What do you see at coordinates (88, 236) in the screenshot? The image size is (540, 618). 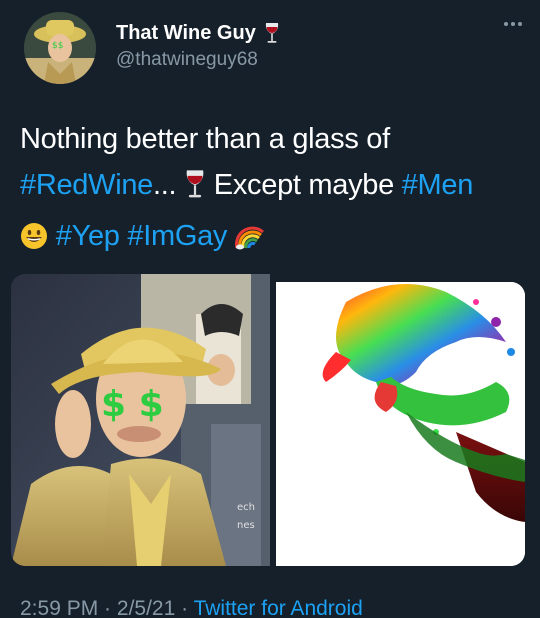 I see `hashtag-yep: #Yep` at bounding box center [88, 236].